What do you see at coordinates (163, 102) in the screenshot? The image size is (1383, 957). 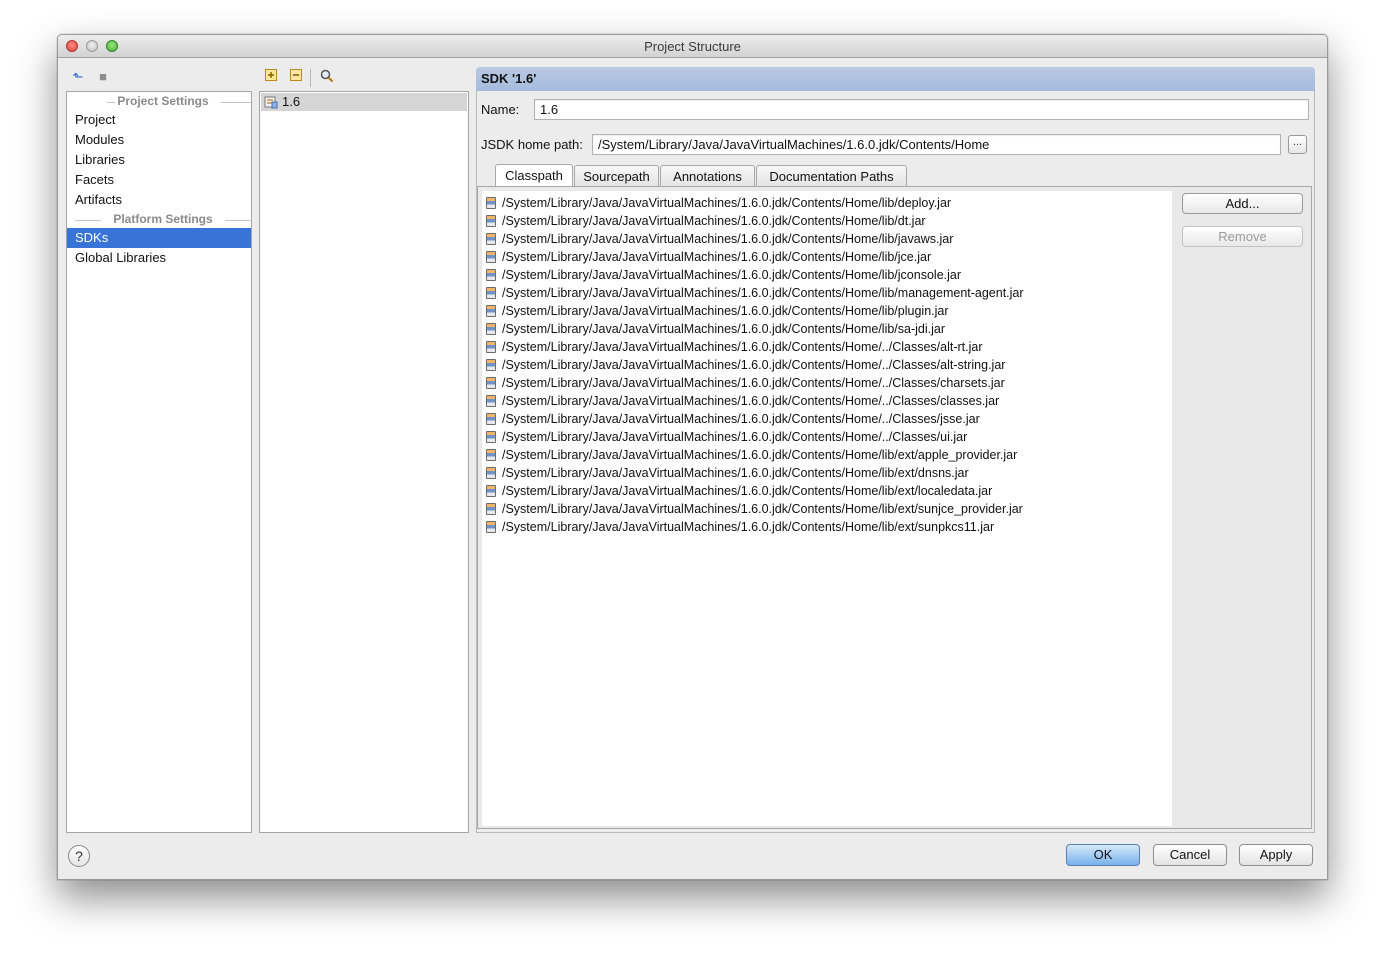 I see `project-settings-header: Project Settings` at bounding box center [163, 102].